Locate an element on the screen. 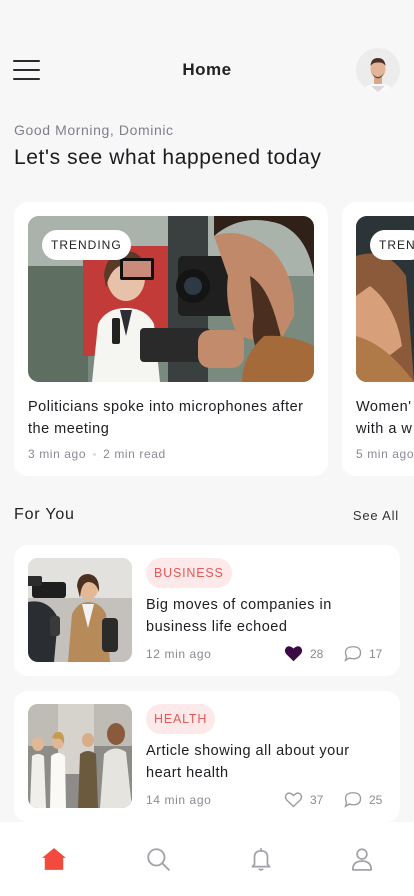  comment-button: 17 is located at coordinates (363, 653).